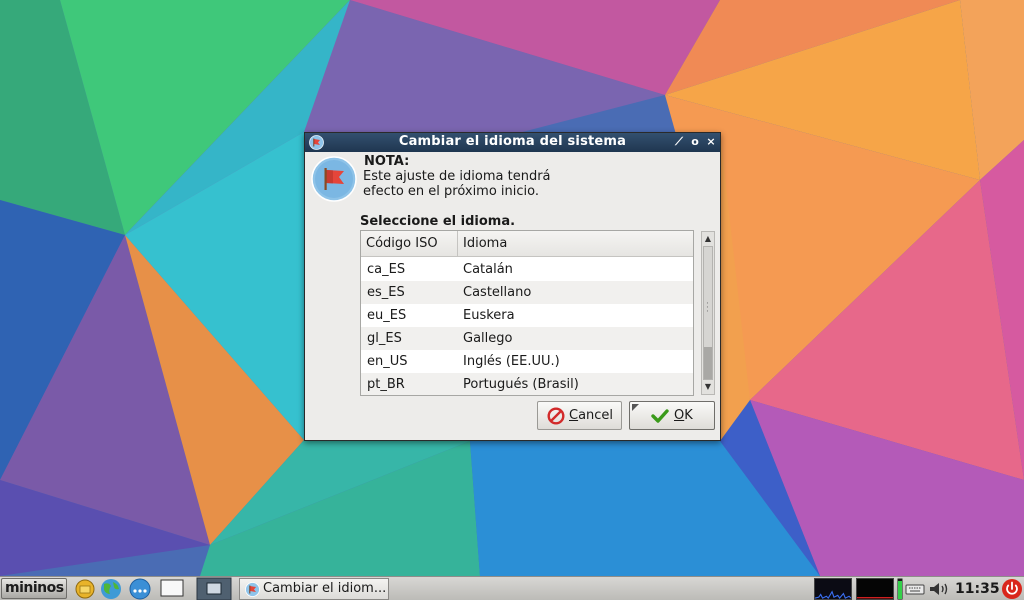  Describe the element at coordinates (451, 191) in the screenshot. I see `note-text-line-2: efecto en el próximo inicio.` at that location.